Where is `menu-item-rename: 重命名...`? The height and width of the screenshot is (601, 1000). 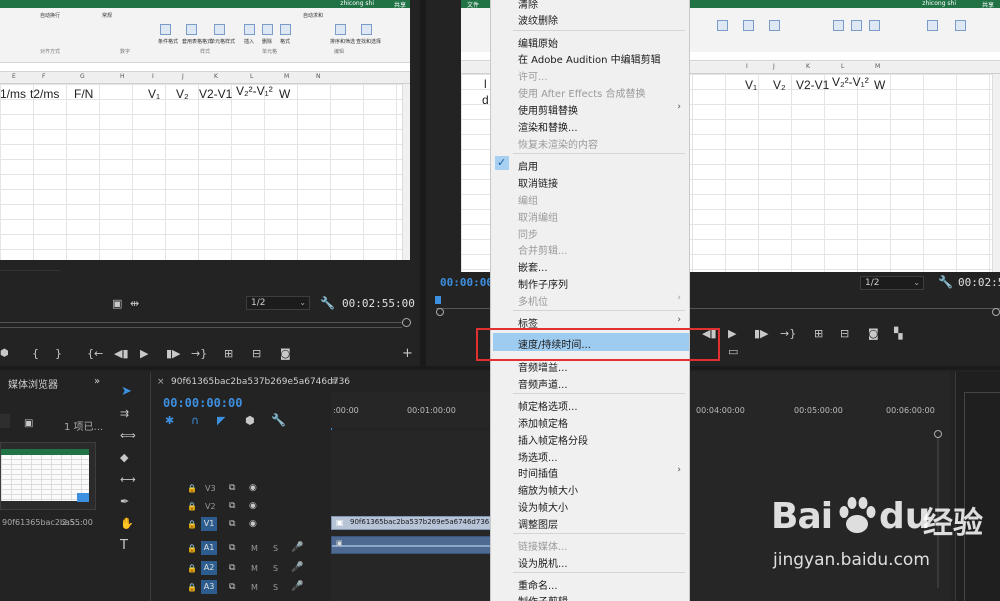 menu-item-rename: 重命名... is located at coordinates (538, 584).